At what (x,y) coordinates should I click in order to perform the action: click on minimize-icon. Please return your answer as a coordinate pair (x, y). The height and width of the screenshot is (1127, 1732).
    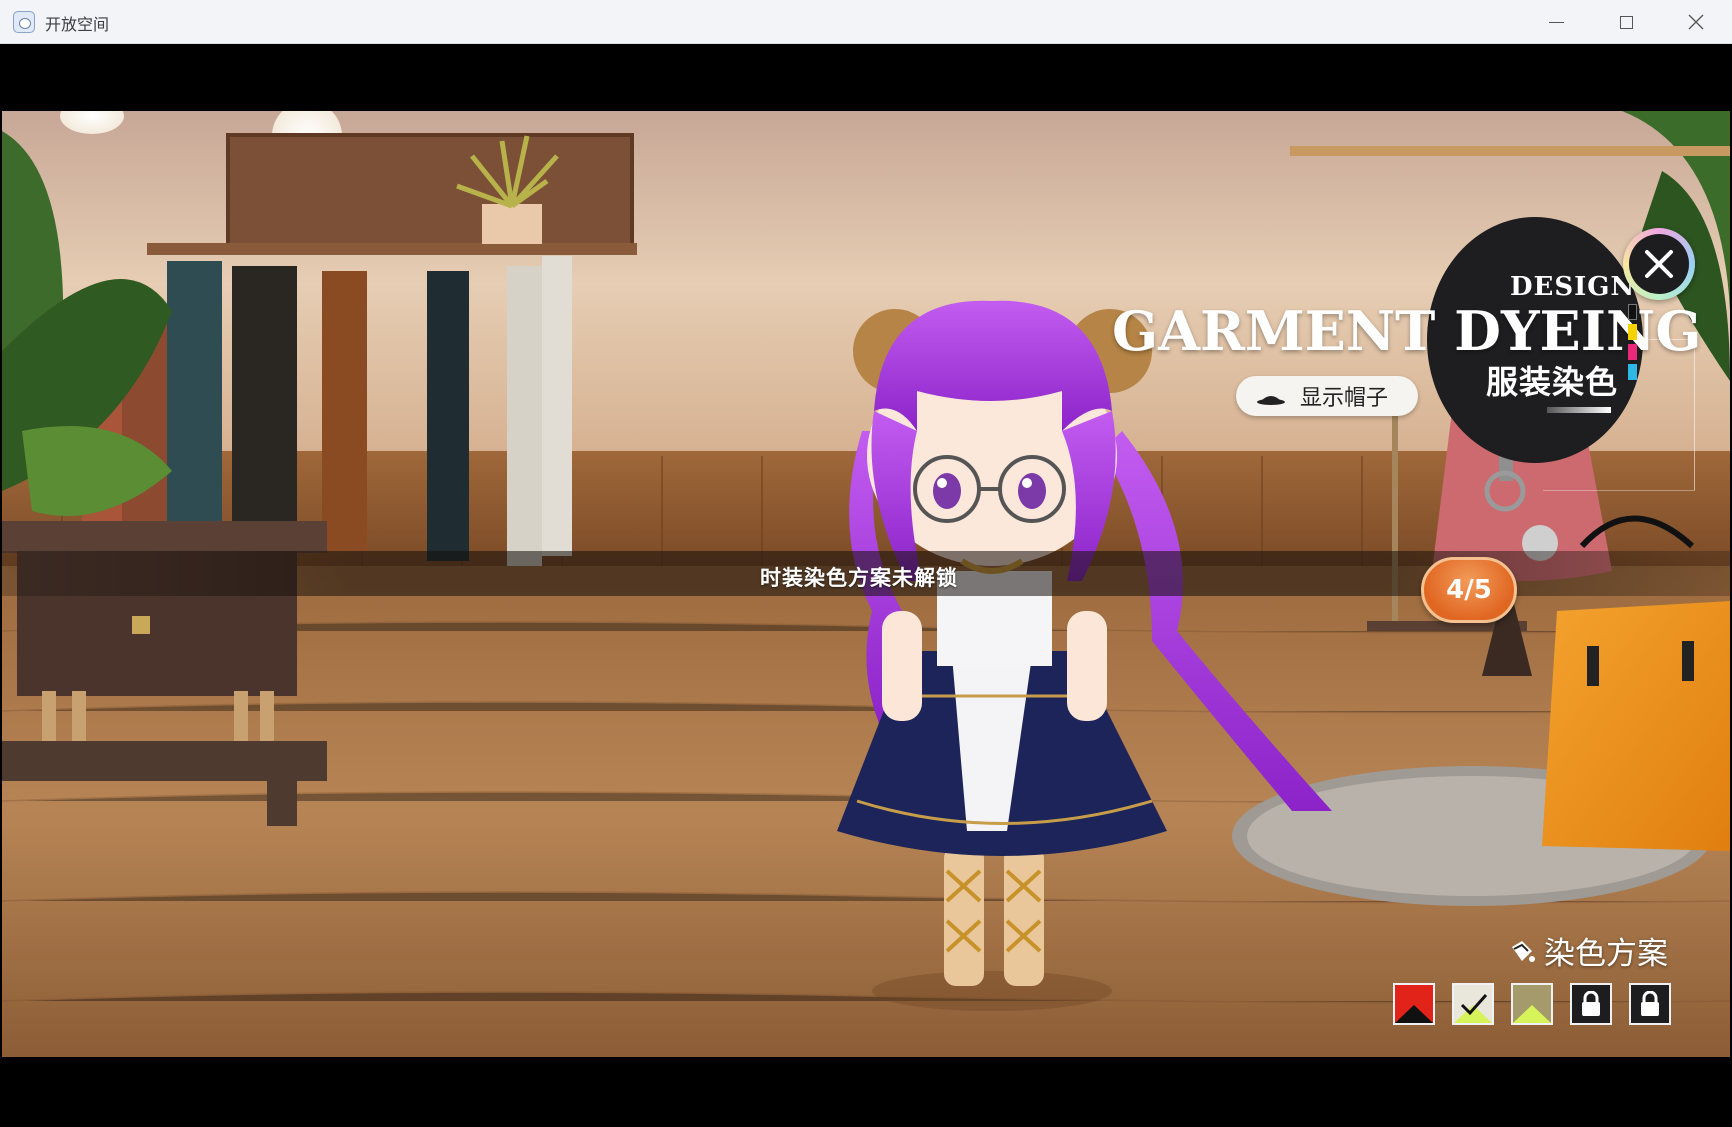
    Looking at the image, I should click on (1556, 22).